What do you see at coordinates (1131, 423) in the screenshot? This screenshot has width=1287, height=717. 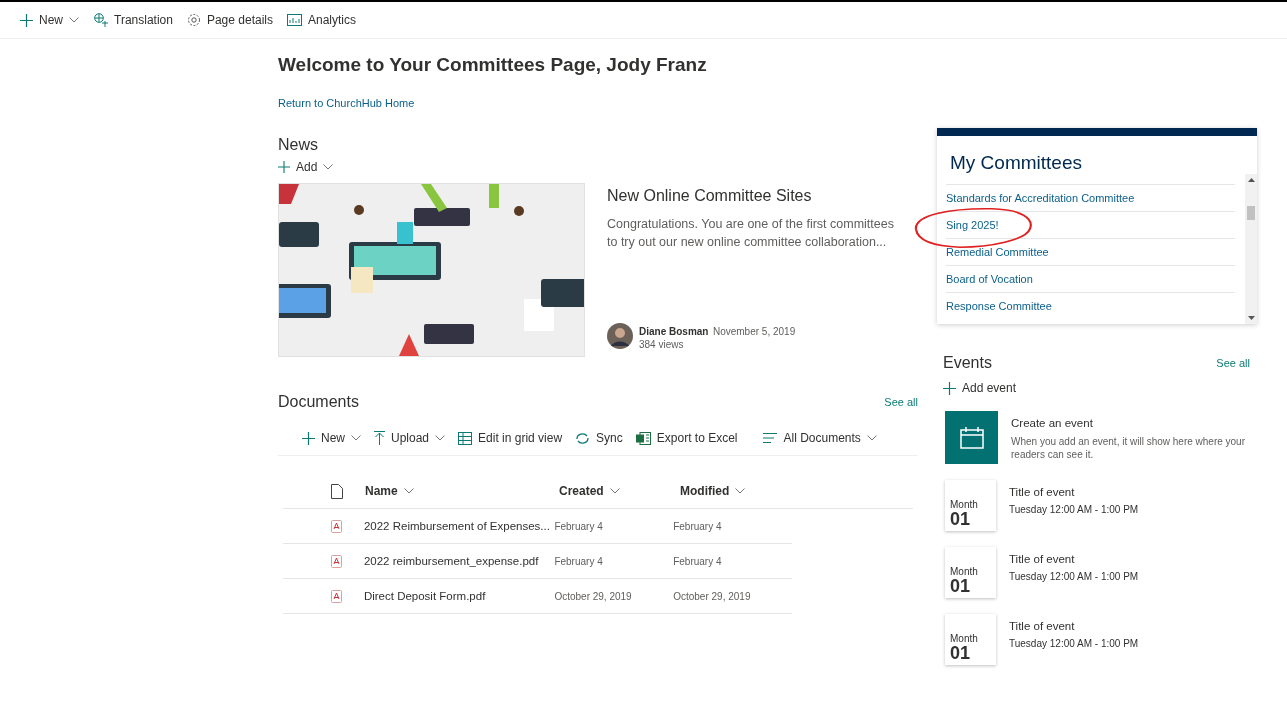 I see `event-title: Create an event` at bounding box center [1131, 423].